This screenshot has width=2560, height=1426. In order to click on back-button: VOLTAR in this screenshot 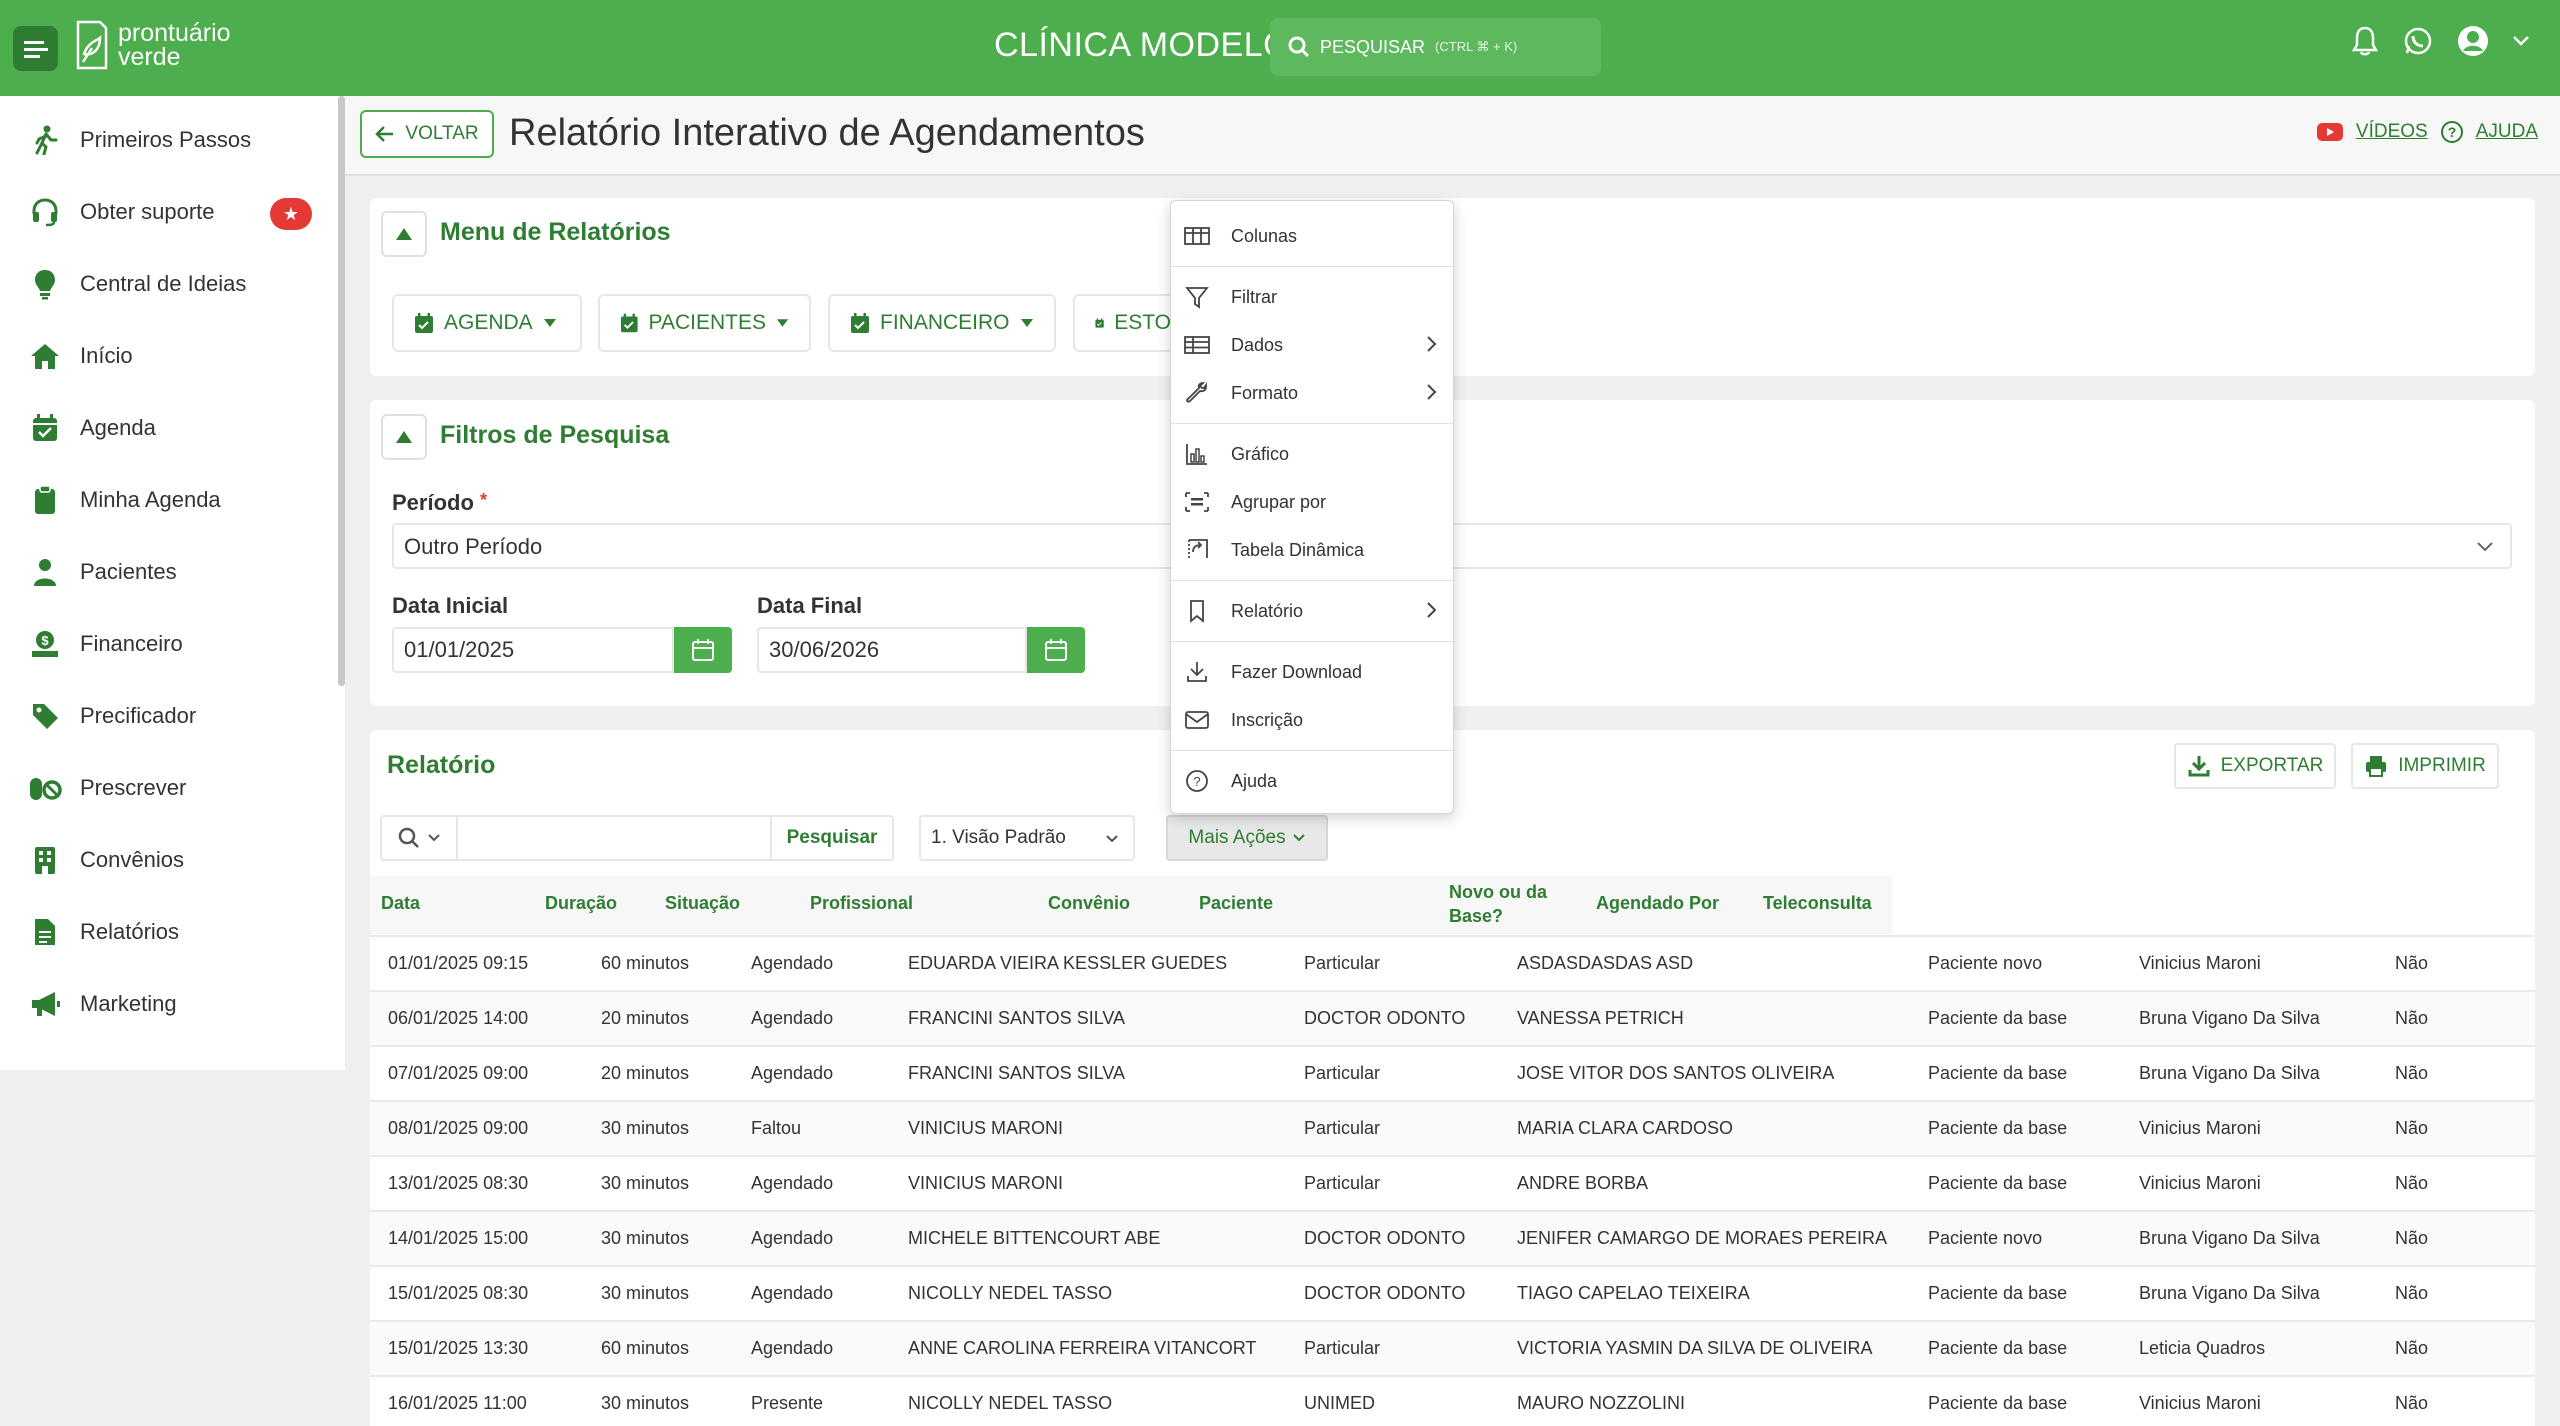, I will do `click(427, 134)`.